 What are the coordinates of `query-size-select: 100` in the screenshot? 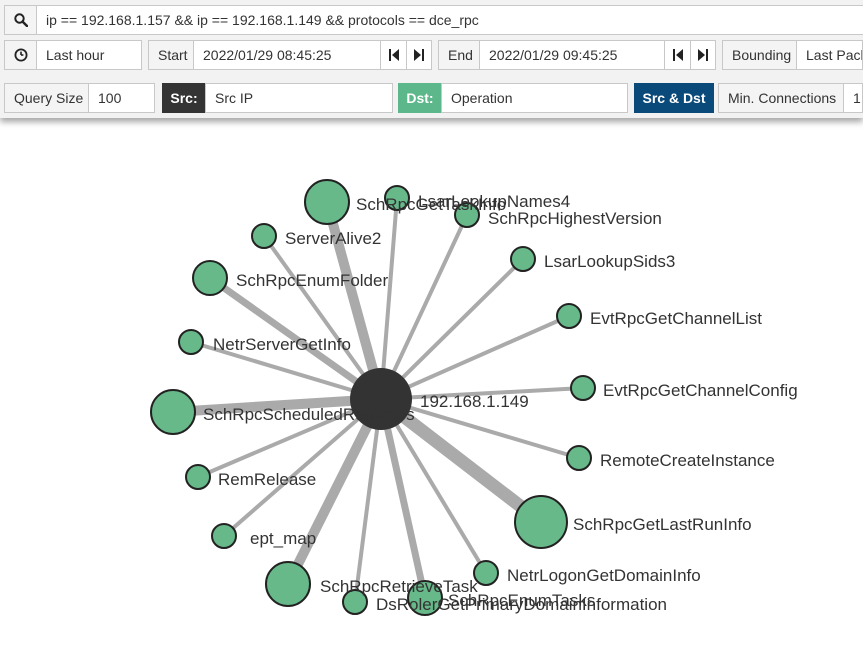 It's located at (121, 98).